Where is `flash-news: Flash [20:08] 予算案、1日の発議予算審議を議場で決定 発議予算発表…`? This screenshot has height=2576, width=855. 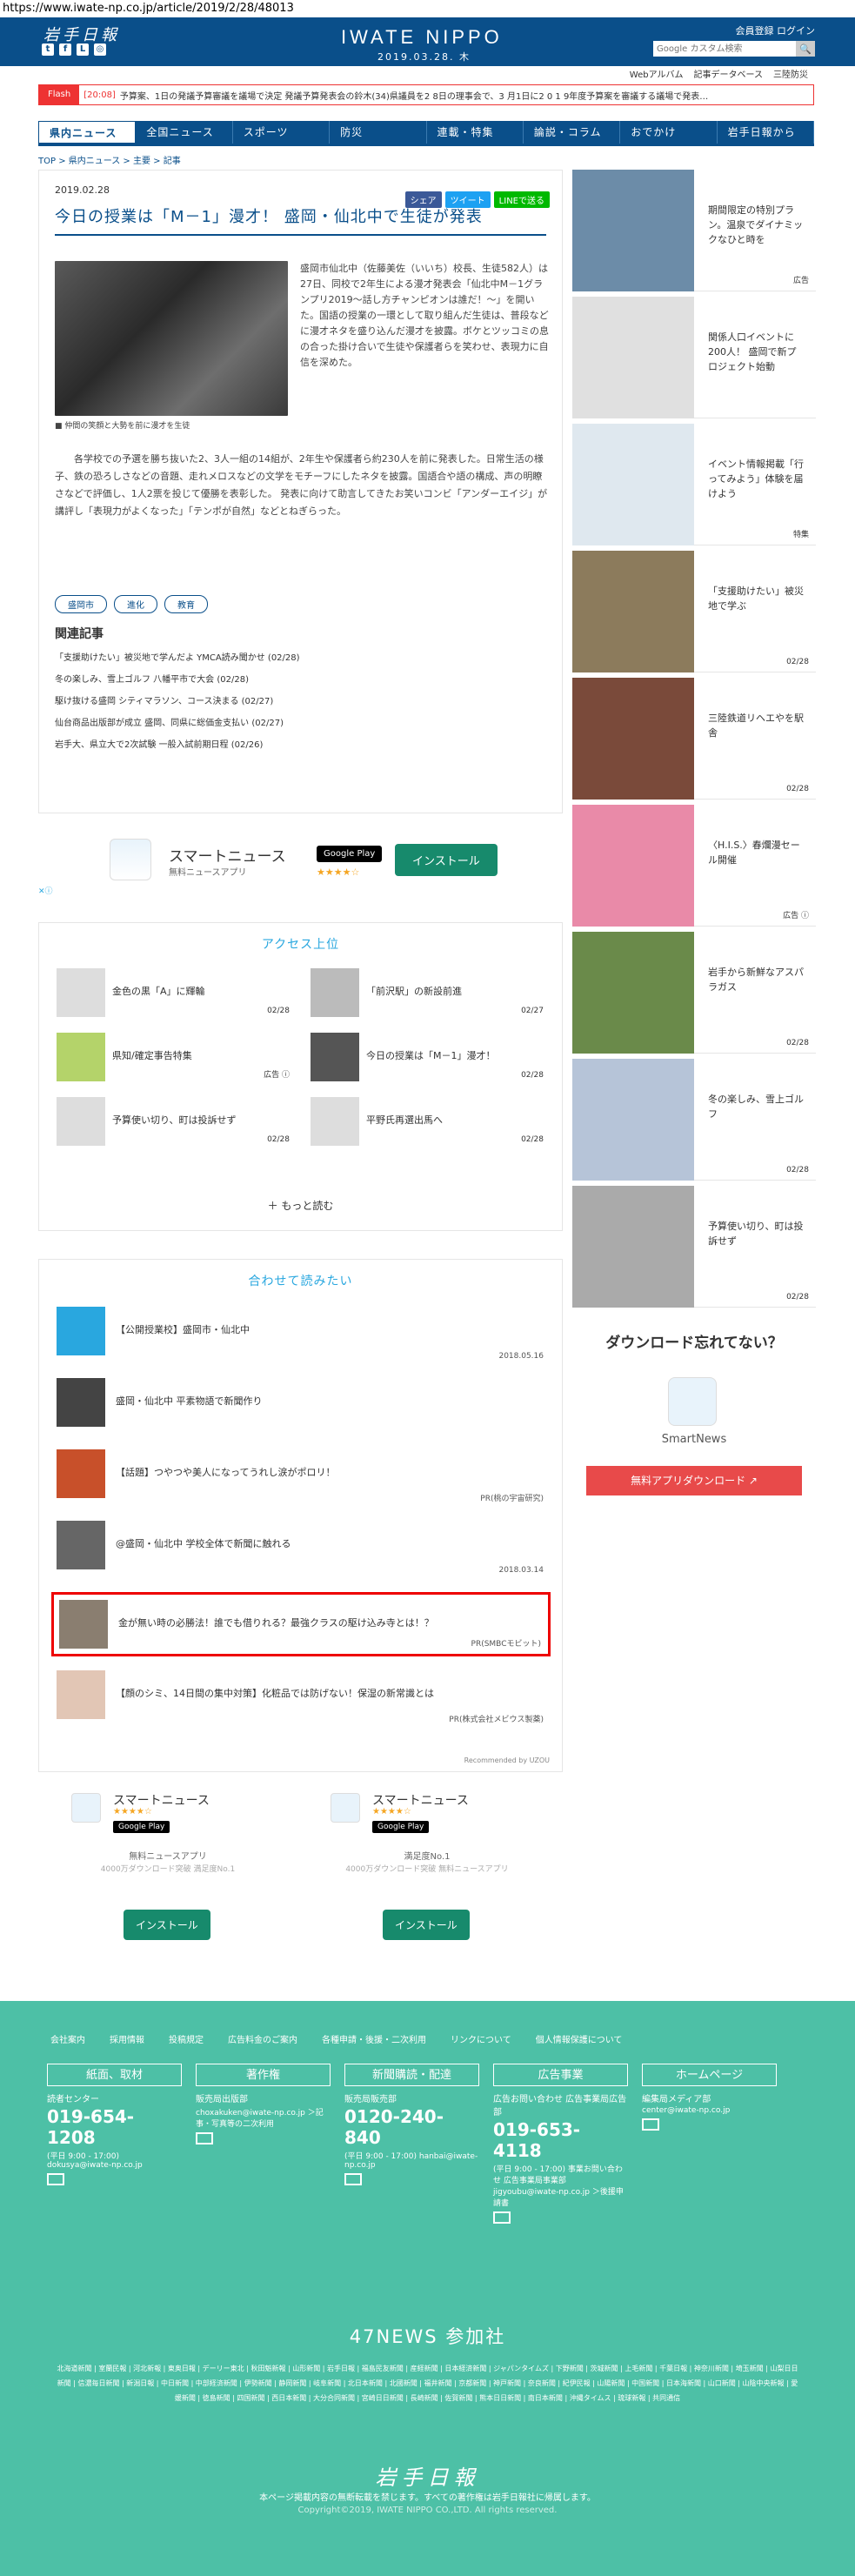
flash-news: Flash [20:08] 予算案、1日の発議予算審議を議場で決定 発議予算発表… is located at coordinates (426, 94).